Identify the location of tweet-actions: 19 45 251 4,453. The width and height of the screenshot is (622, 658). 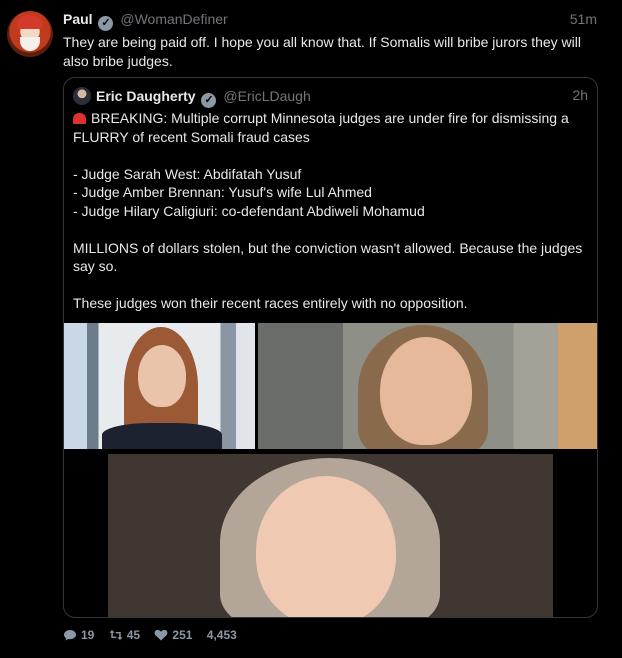
(155, 636).